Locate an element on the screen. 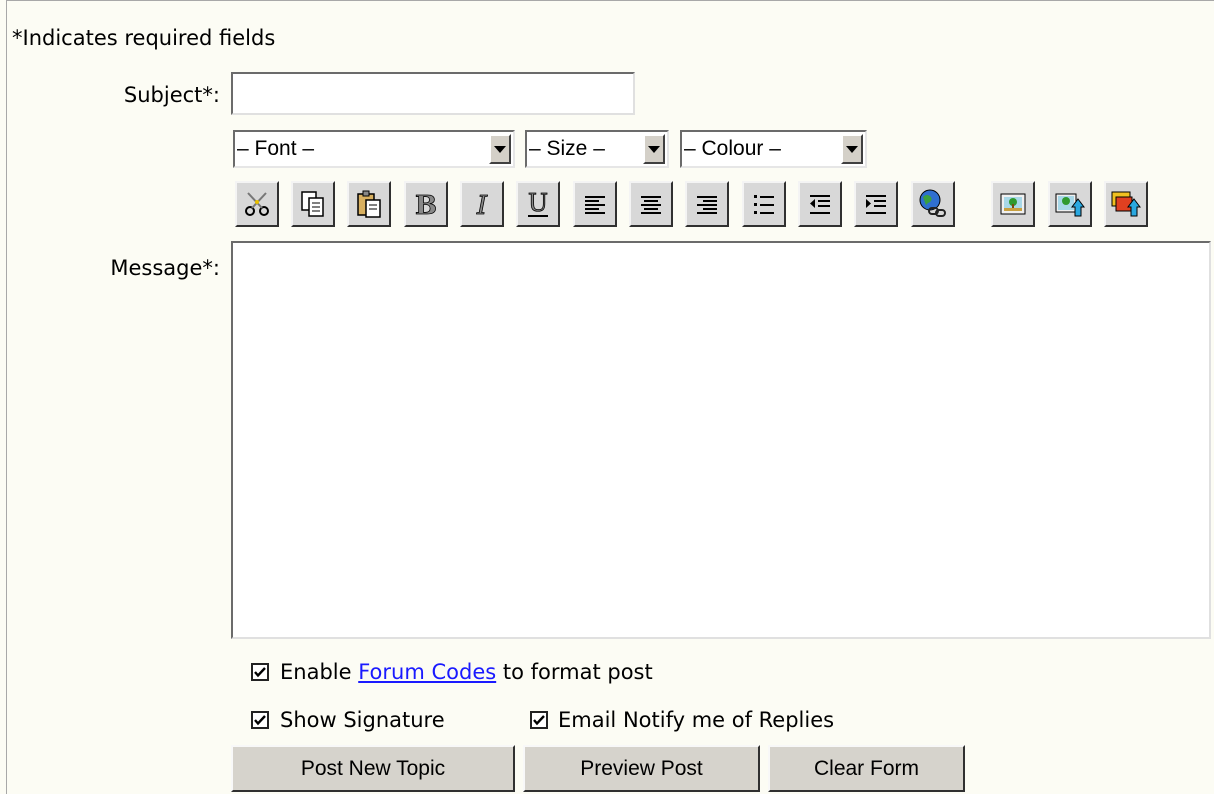 The width and height of the screenshot is (1214, 794). indent-button is located at coordinates (876, 204).